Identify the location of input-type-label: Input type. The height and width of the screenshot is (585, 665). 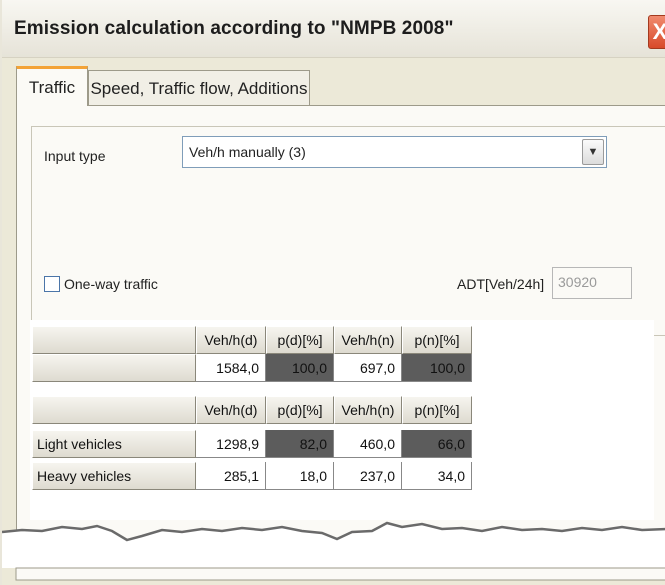
(75, 156).